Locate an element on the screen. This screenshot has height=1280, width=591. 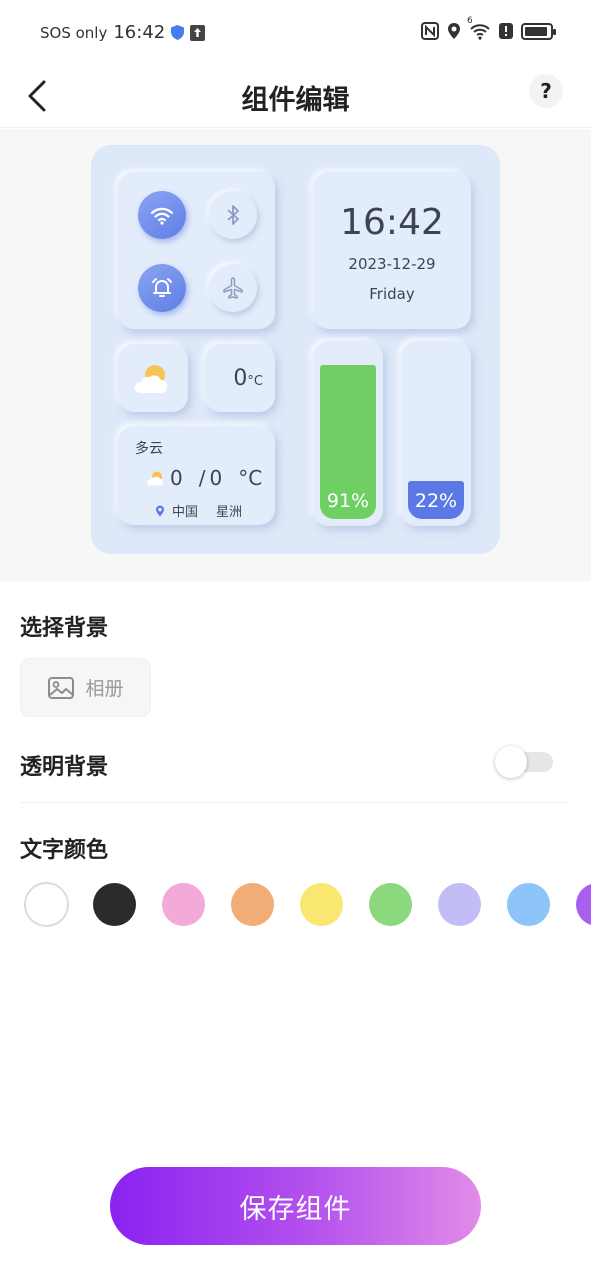
alarm-icon is located at coordinates (162, 287).